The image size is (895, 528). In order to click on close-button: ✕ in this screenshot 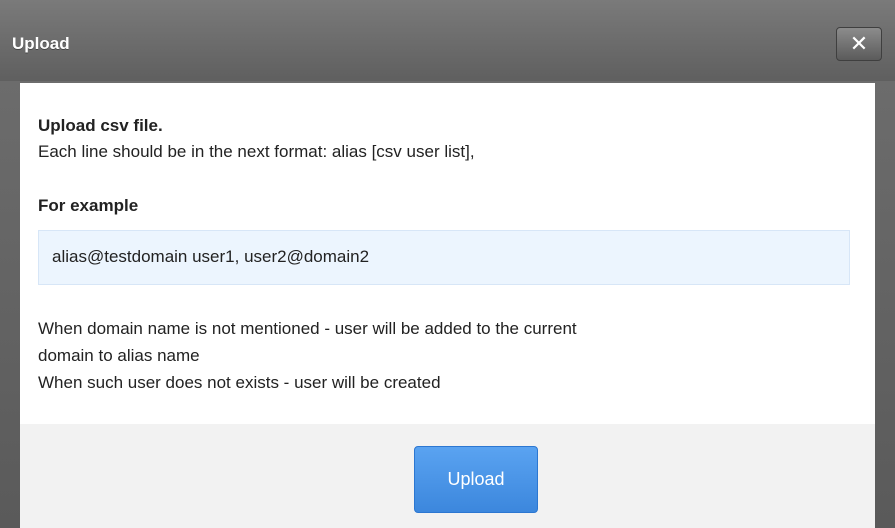, I will do `click(859, 44)`.